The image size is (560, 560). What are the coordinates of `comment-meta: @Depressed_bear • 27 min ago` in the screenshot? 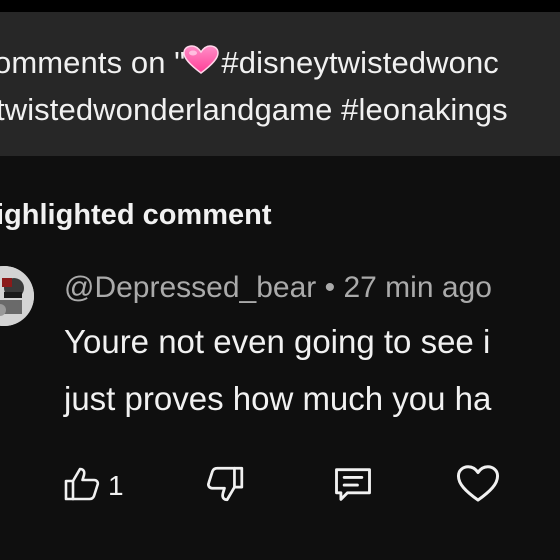 It's located at (278, 288).